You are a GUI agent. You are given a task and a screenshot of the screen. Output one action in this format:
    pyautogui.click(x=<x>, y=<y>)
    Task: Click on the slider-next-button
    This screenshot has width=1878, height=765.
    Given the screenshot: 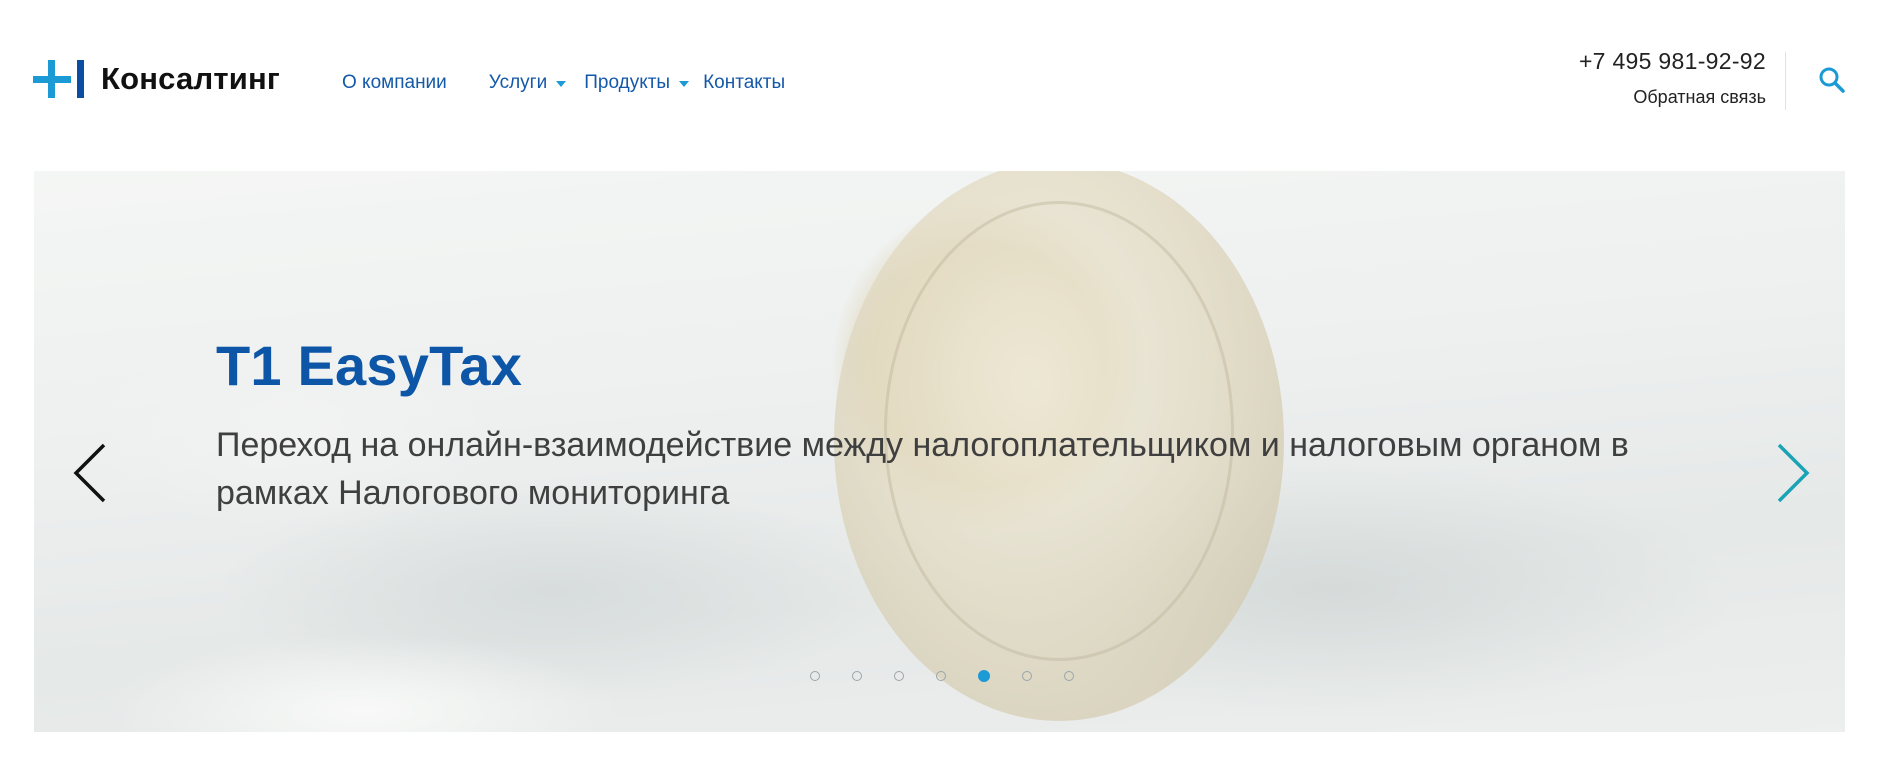 What is the action you would take?
    pyautogui.click(x=1791, y=473)
    